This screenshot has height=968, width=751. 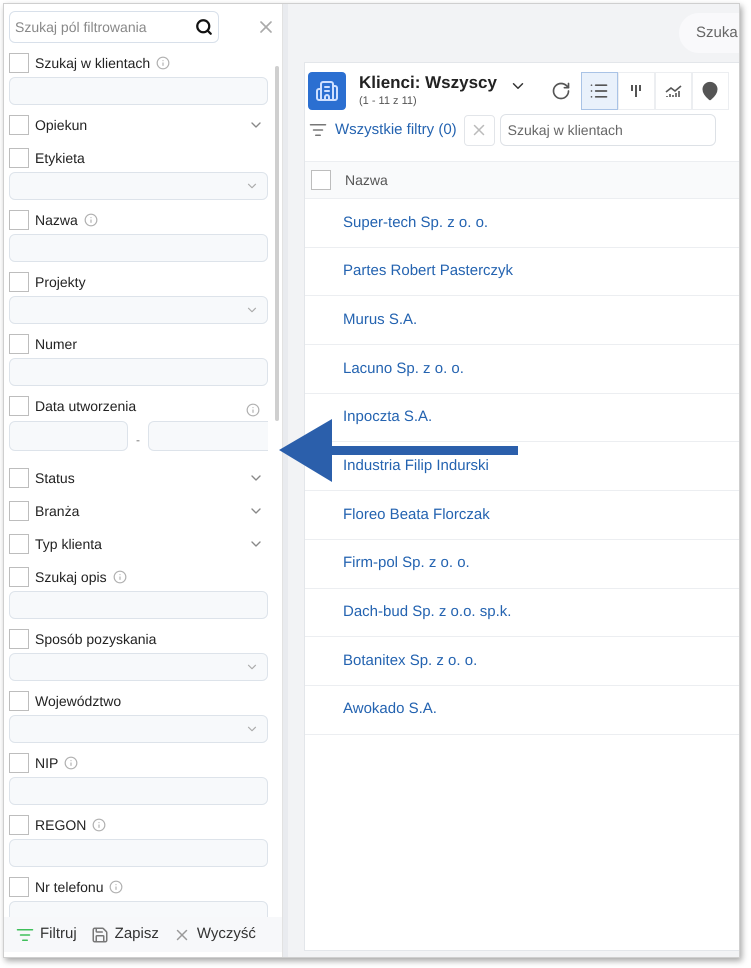 I want to click on footer-button: Wyczyść, so click(x=214, y=934).